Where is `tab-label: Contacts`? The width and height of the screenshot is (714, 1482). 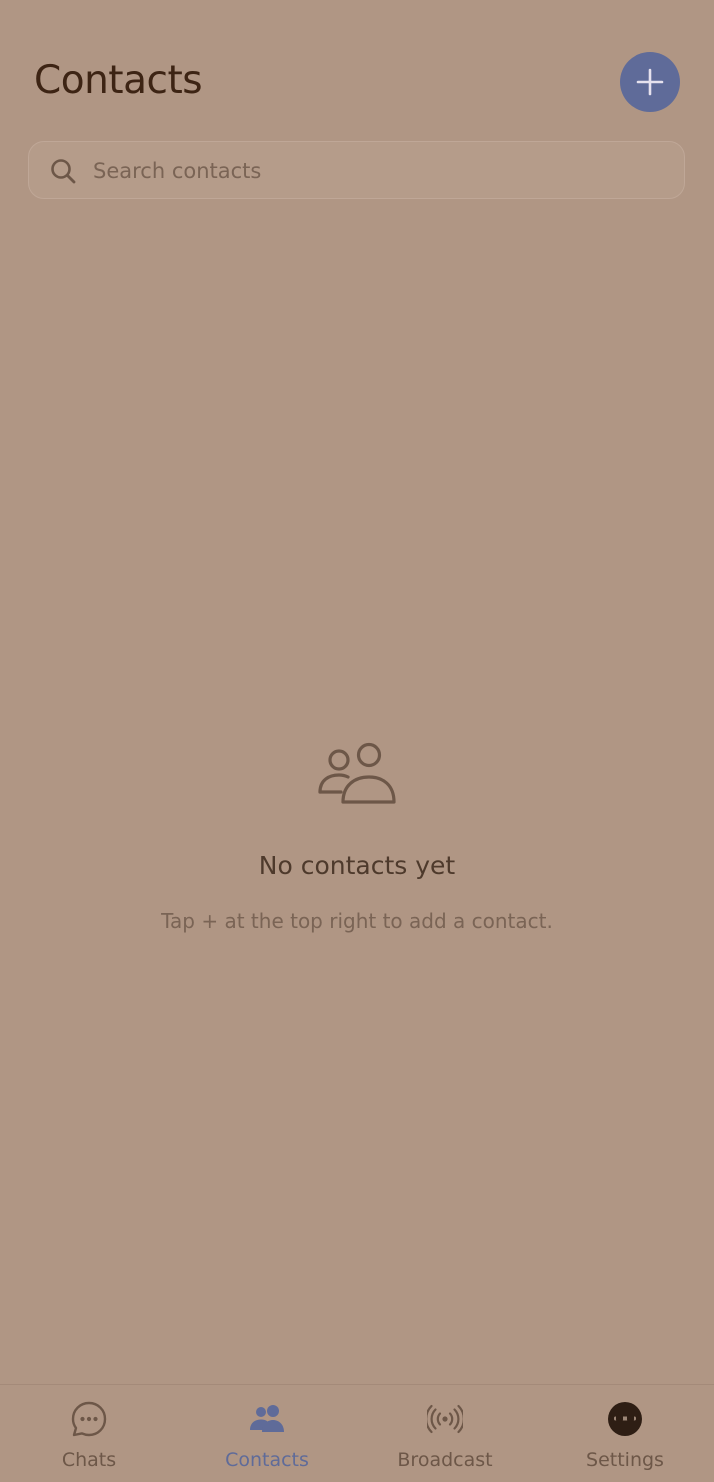
tab-label: Contacts is located at coordinates (267, 1460).